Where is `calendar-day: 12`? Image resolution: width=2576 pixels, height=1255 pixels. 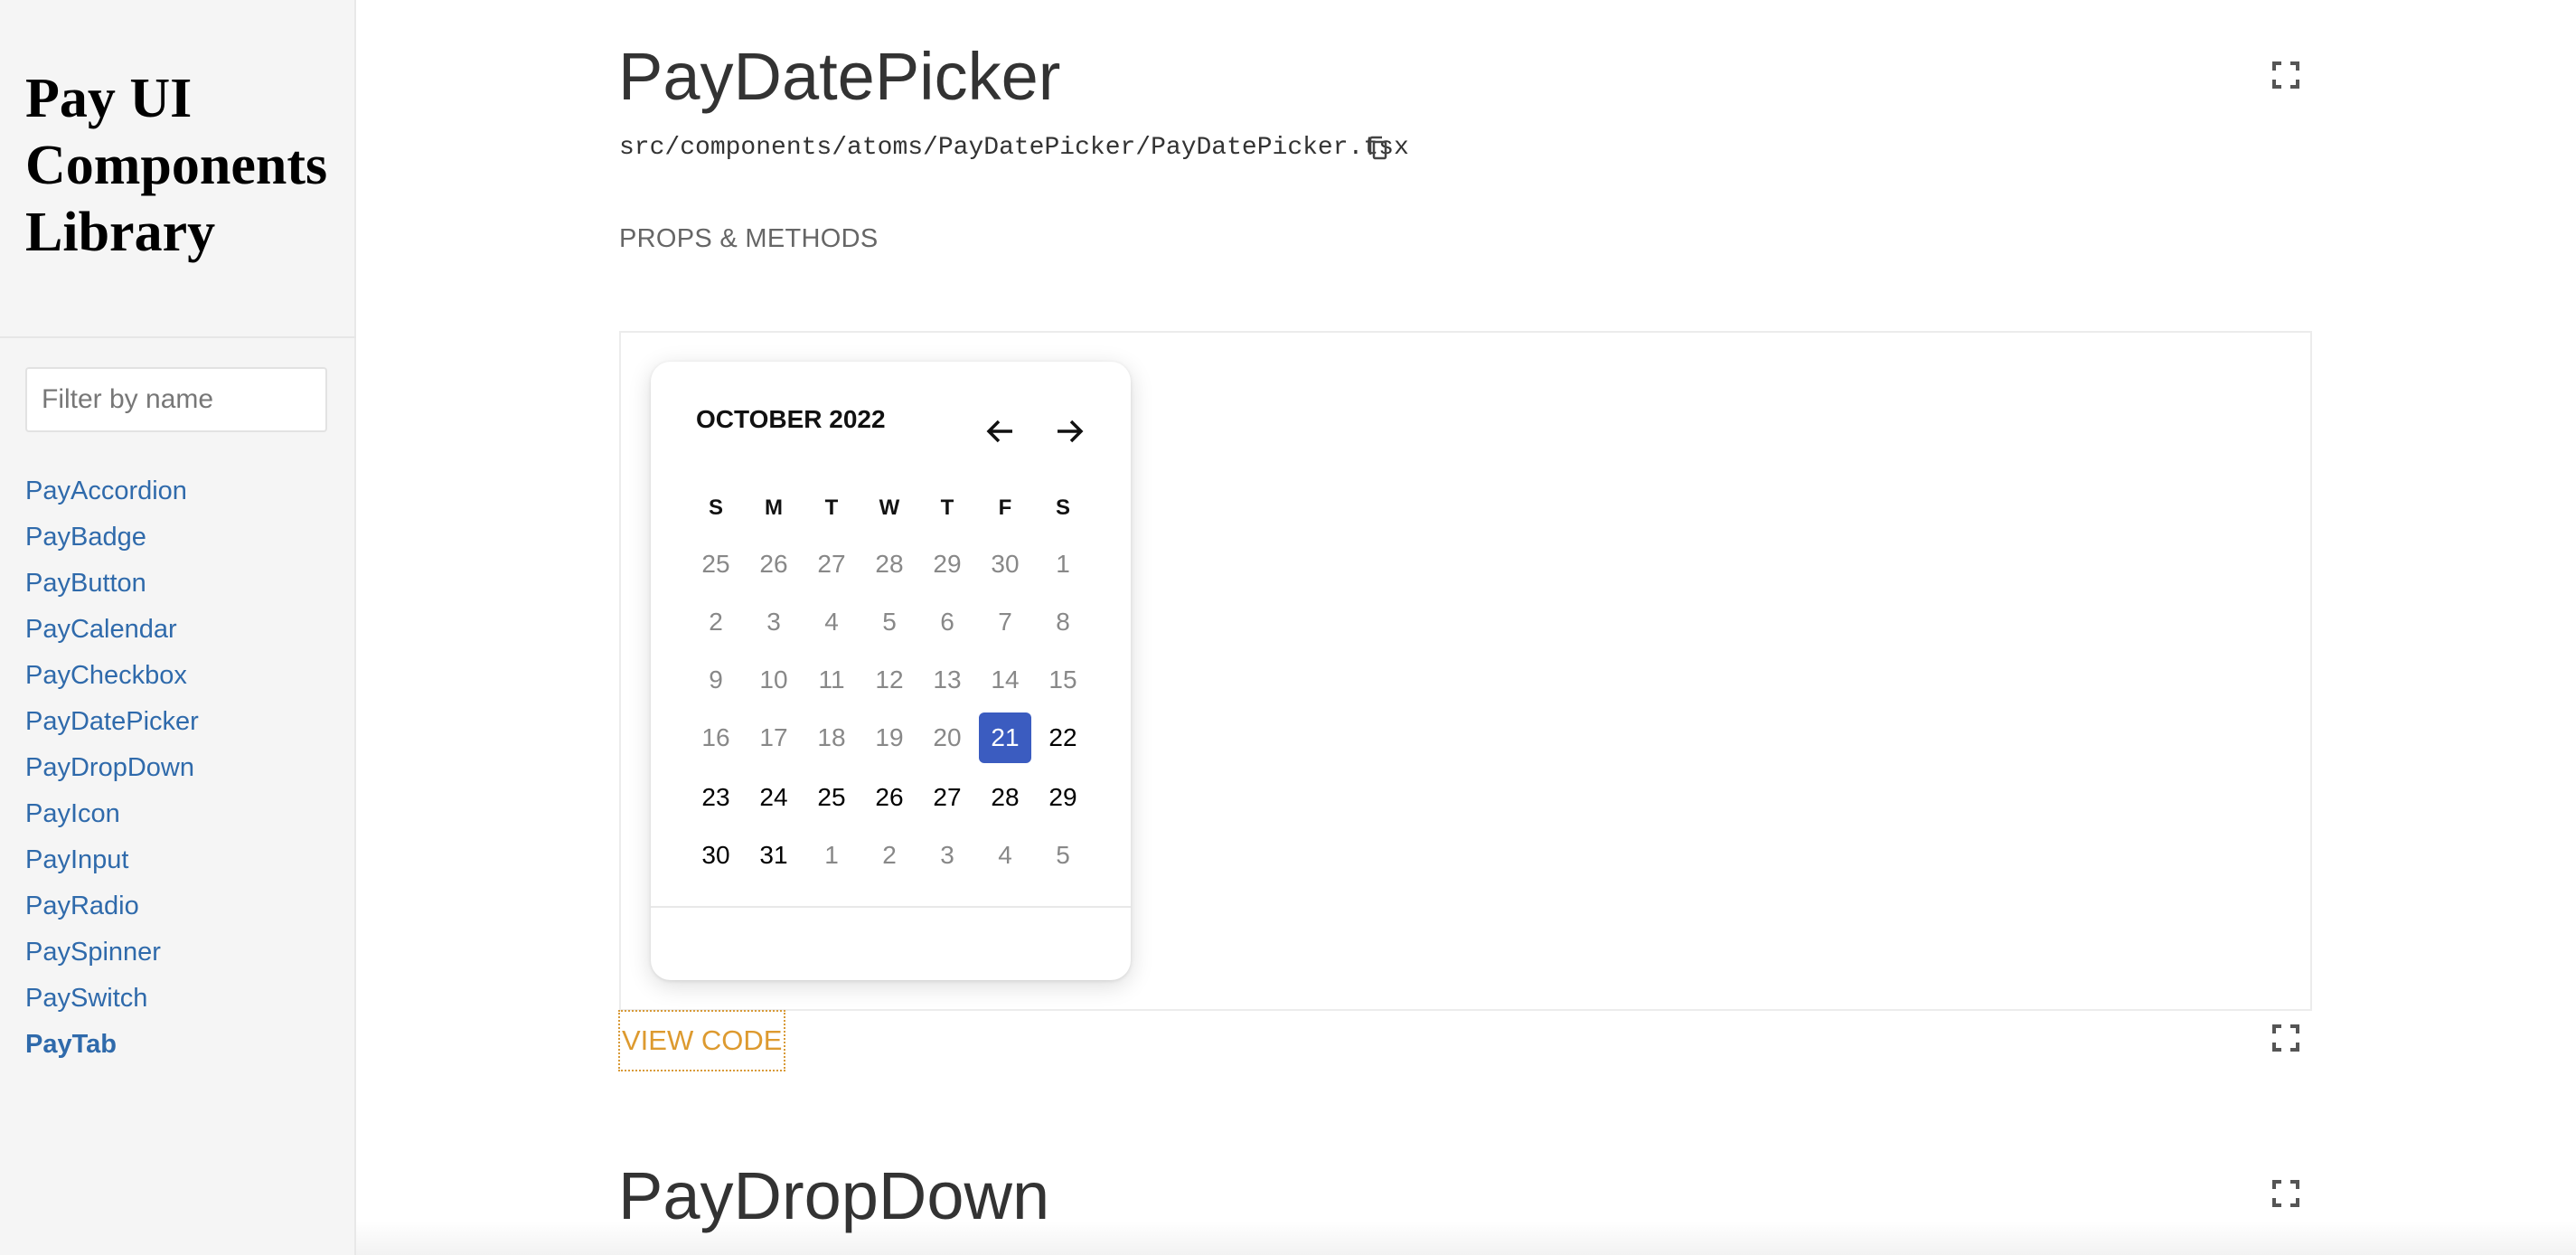
calendar-day: 12 is located at coordinates (889, 680).